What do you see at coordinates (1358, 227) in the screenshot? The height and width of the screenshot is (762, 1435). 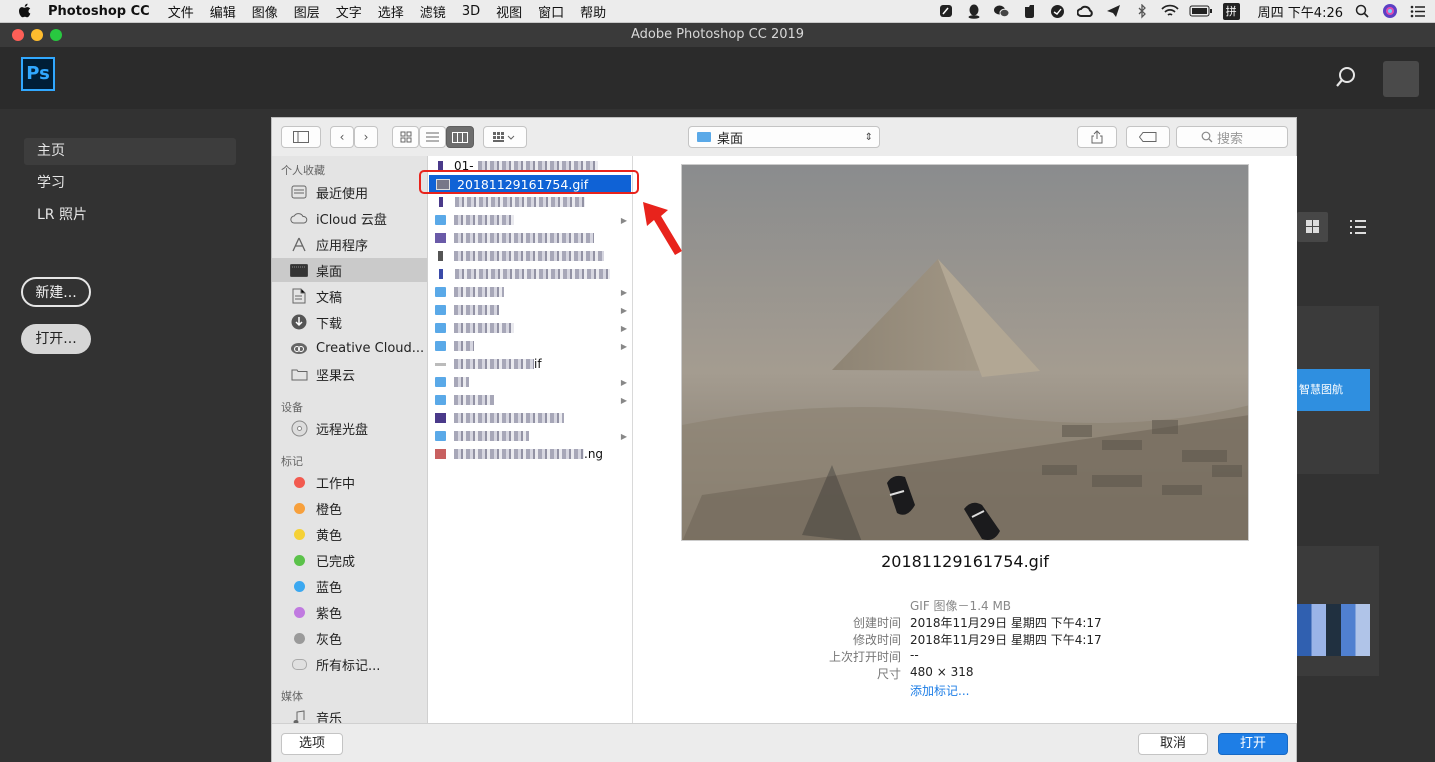 I see `list-view-button` at bounding box center [1358, 227].